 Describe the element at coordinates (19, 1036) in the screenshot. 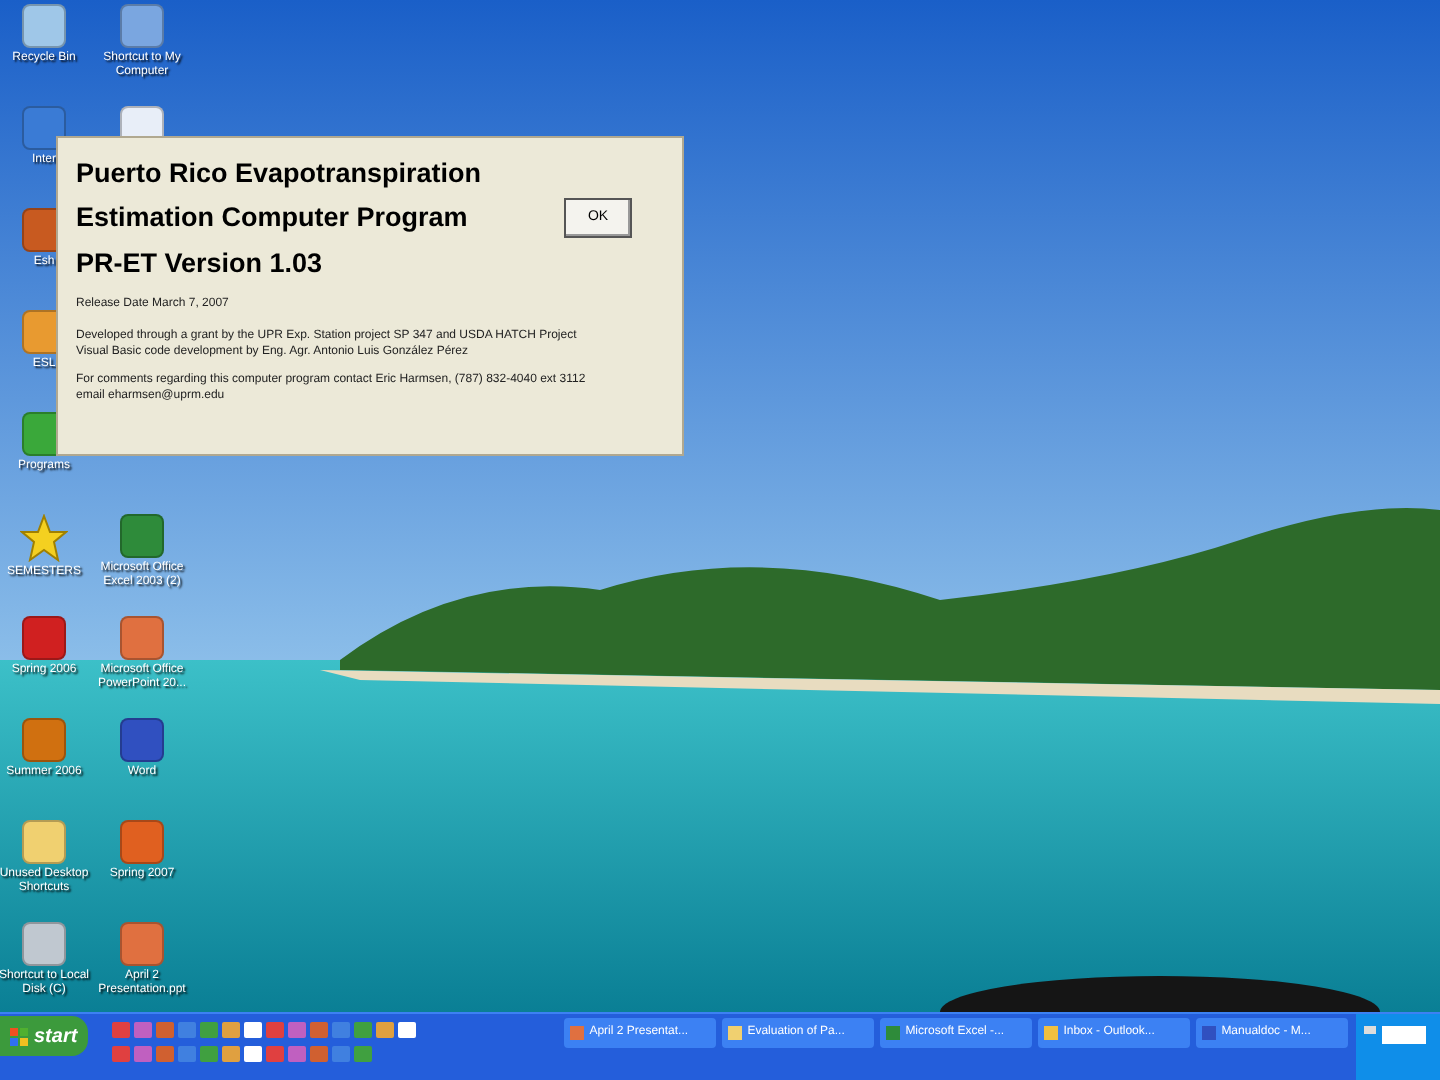

I see `windows-flag-icon` at that location.